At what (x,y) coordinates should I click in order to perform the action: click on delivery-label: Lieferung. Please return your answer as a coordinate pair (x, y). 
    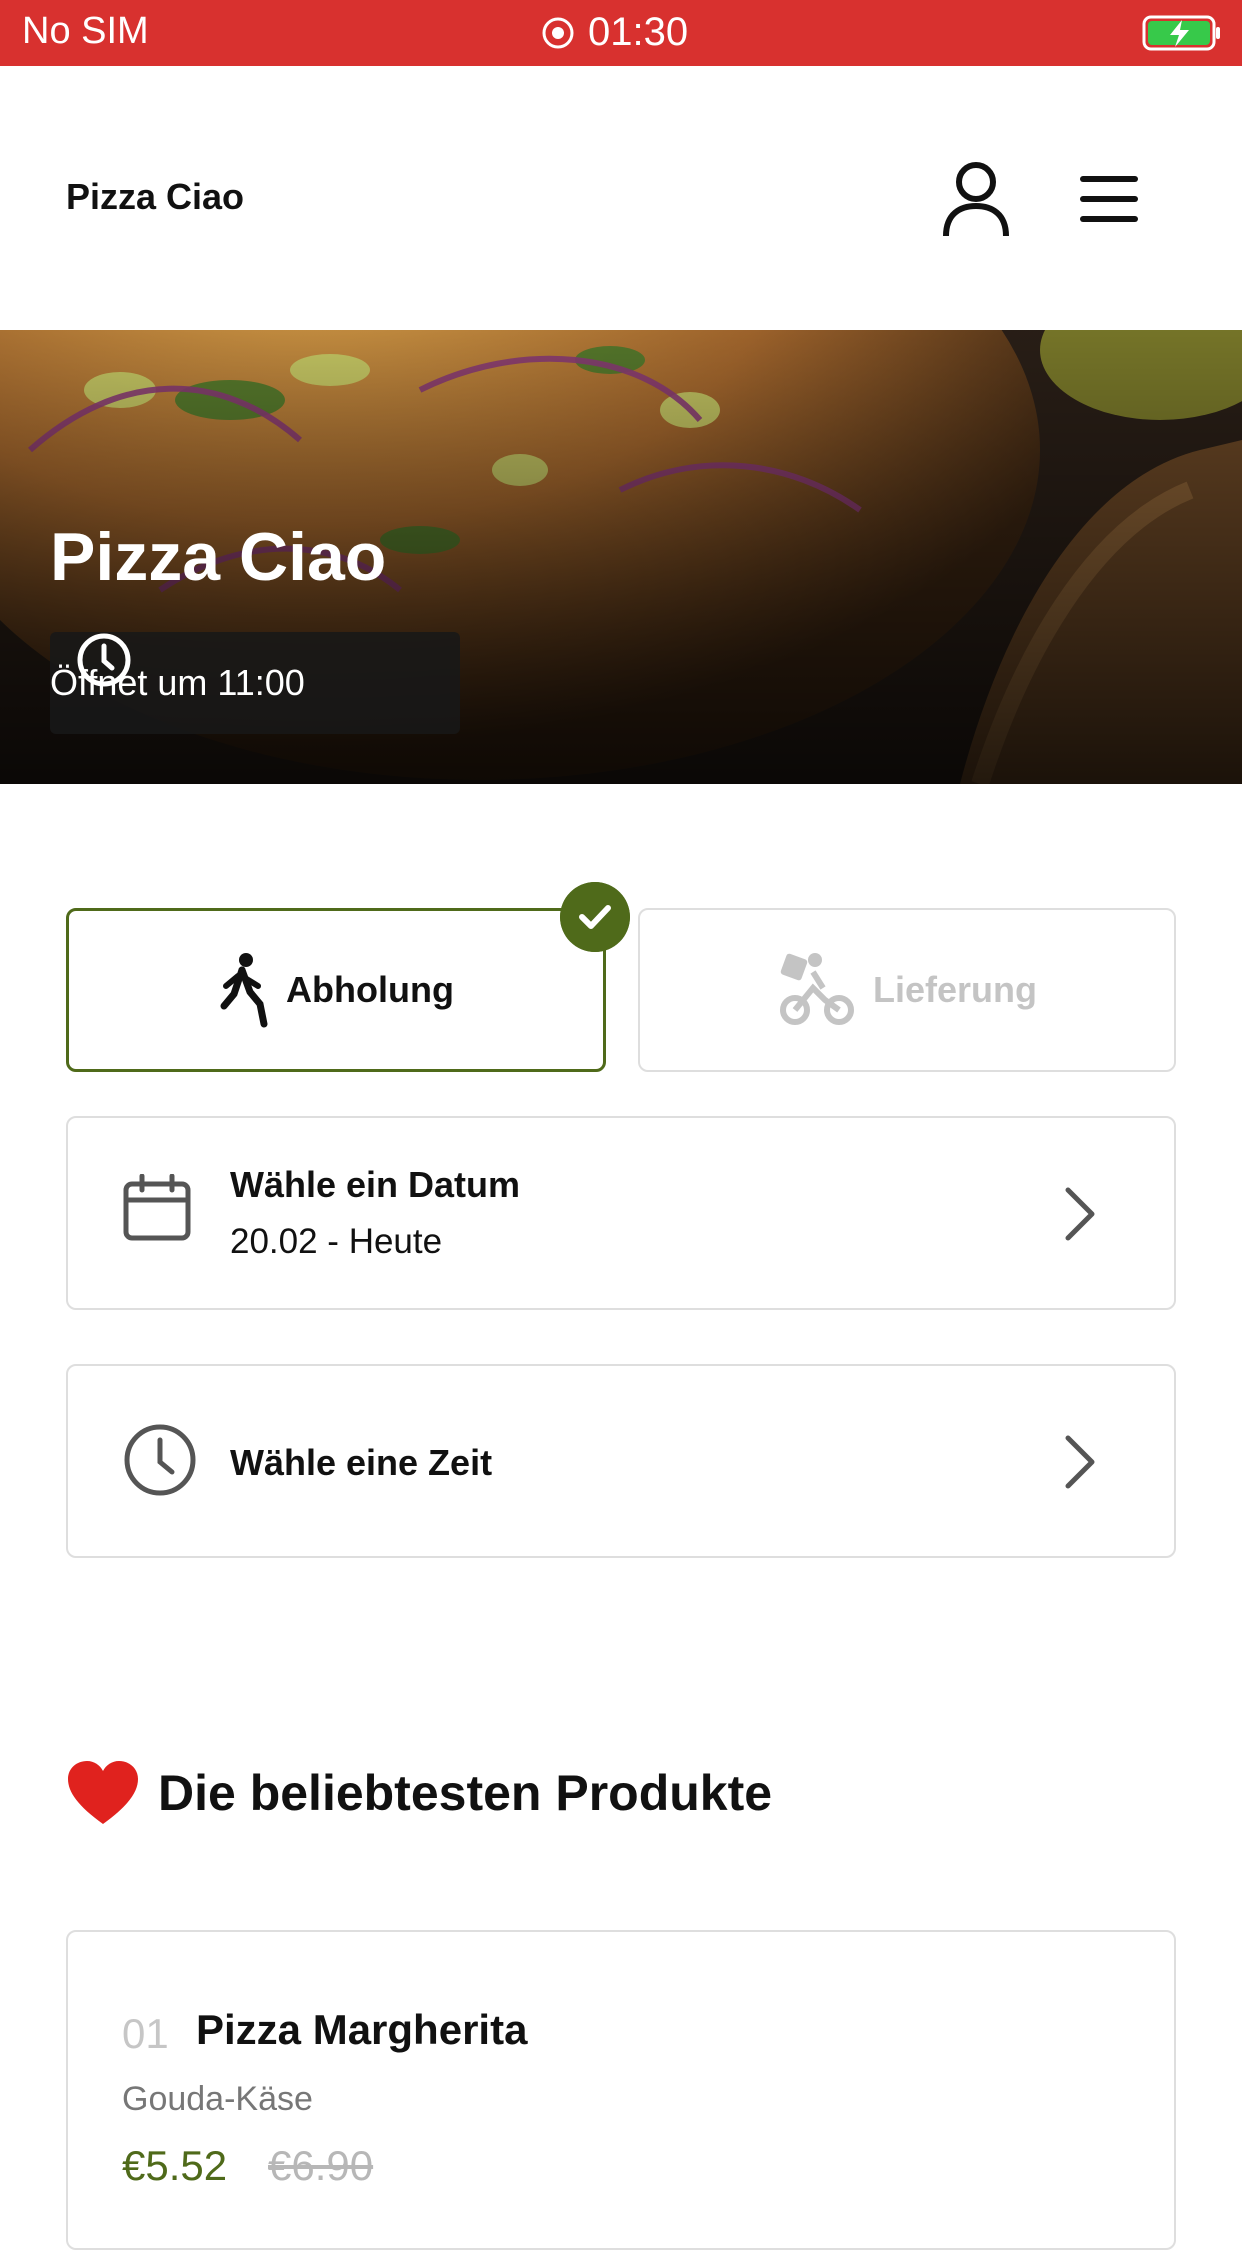
    Looking at the image, I should click on (954, 989).